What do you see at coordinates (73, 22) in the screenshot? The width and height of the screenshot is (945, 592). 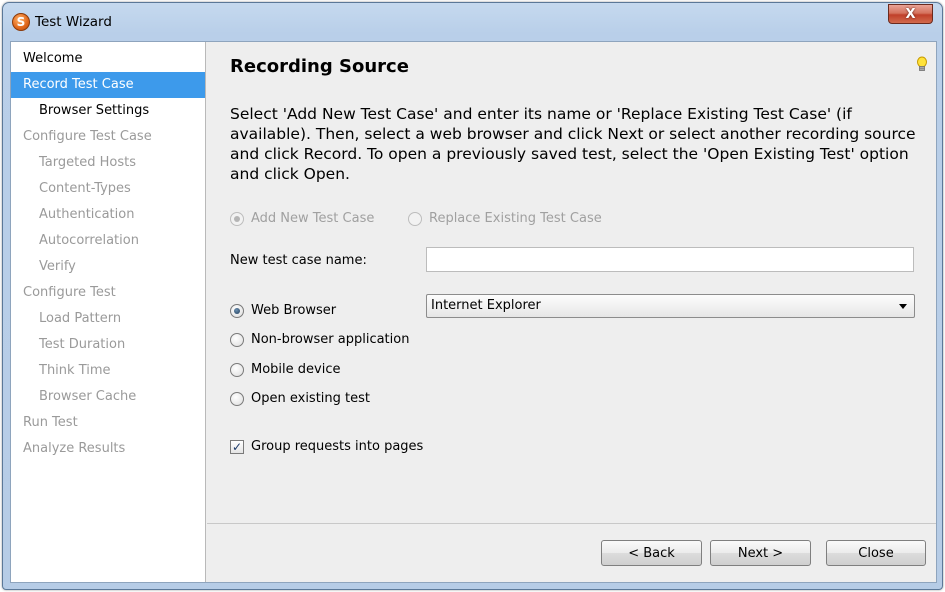 I see `window-title: Test Wizard` at bounding box center [73, 22].